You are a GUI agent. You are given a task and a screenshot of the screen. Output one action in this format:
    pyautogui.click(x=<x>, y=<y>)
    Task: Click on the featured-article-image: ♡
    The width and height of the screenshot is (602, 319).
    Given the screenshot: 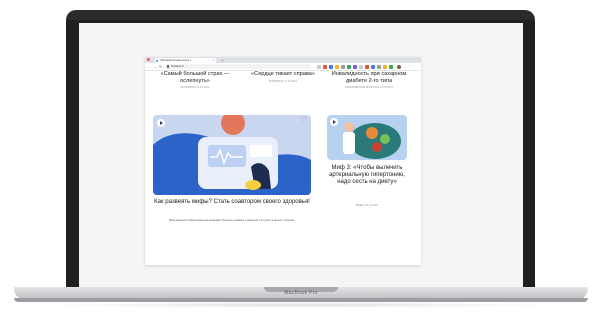 What is the action you would take?
    pyautogui.click(x=232, y=155)
    